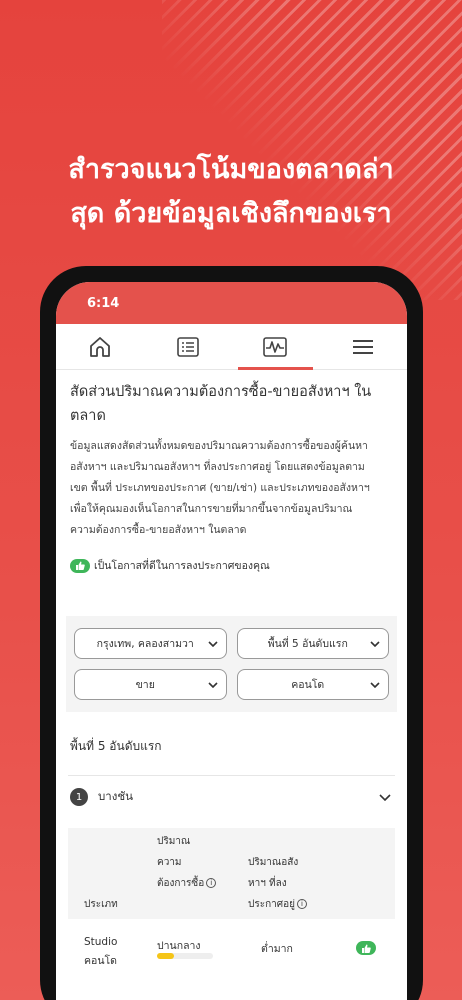 This screenshot has height=1000, width=462. What do you see at coordinates (103, 303) in the screenshot?
I see `status-time: 6:14` at bounding box center [103, 303].